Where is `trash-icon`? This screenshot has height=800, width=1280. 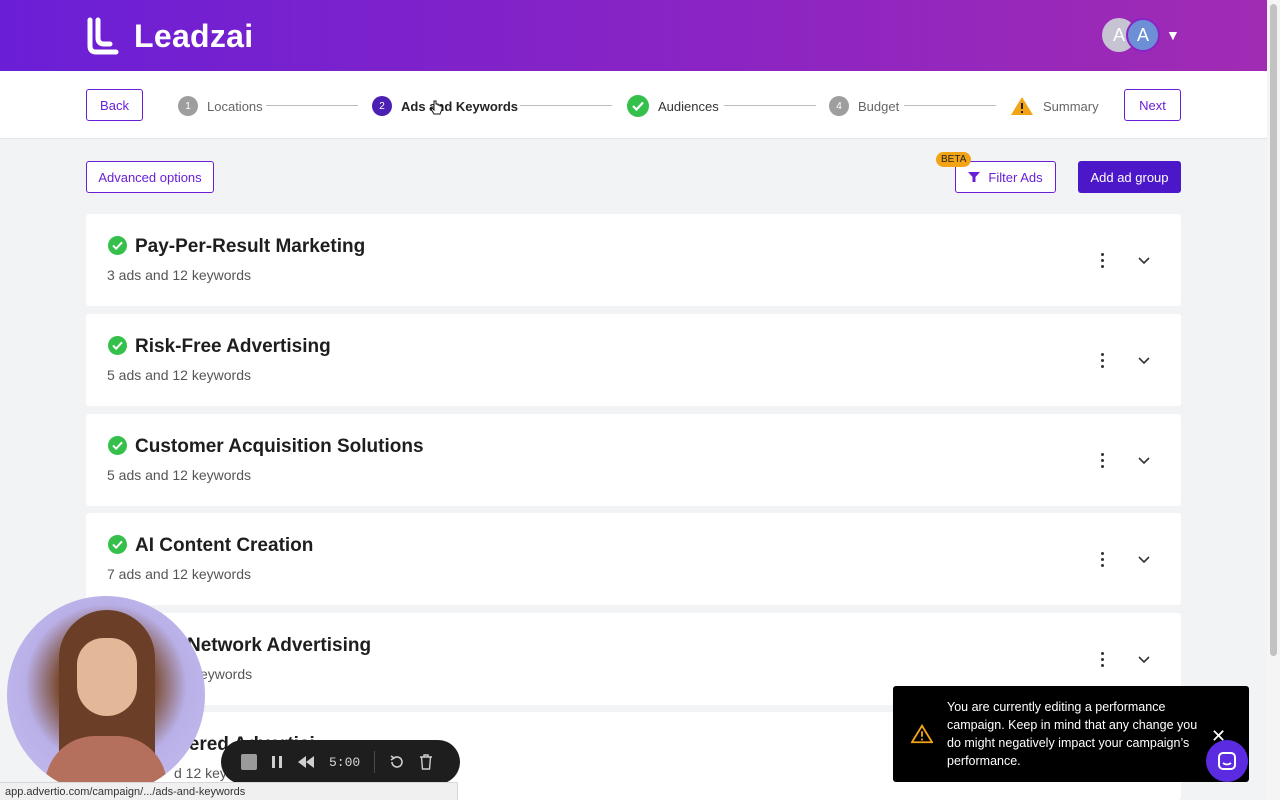
trash-icon is located at coordinates (426, 762).